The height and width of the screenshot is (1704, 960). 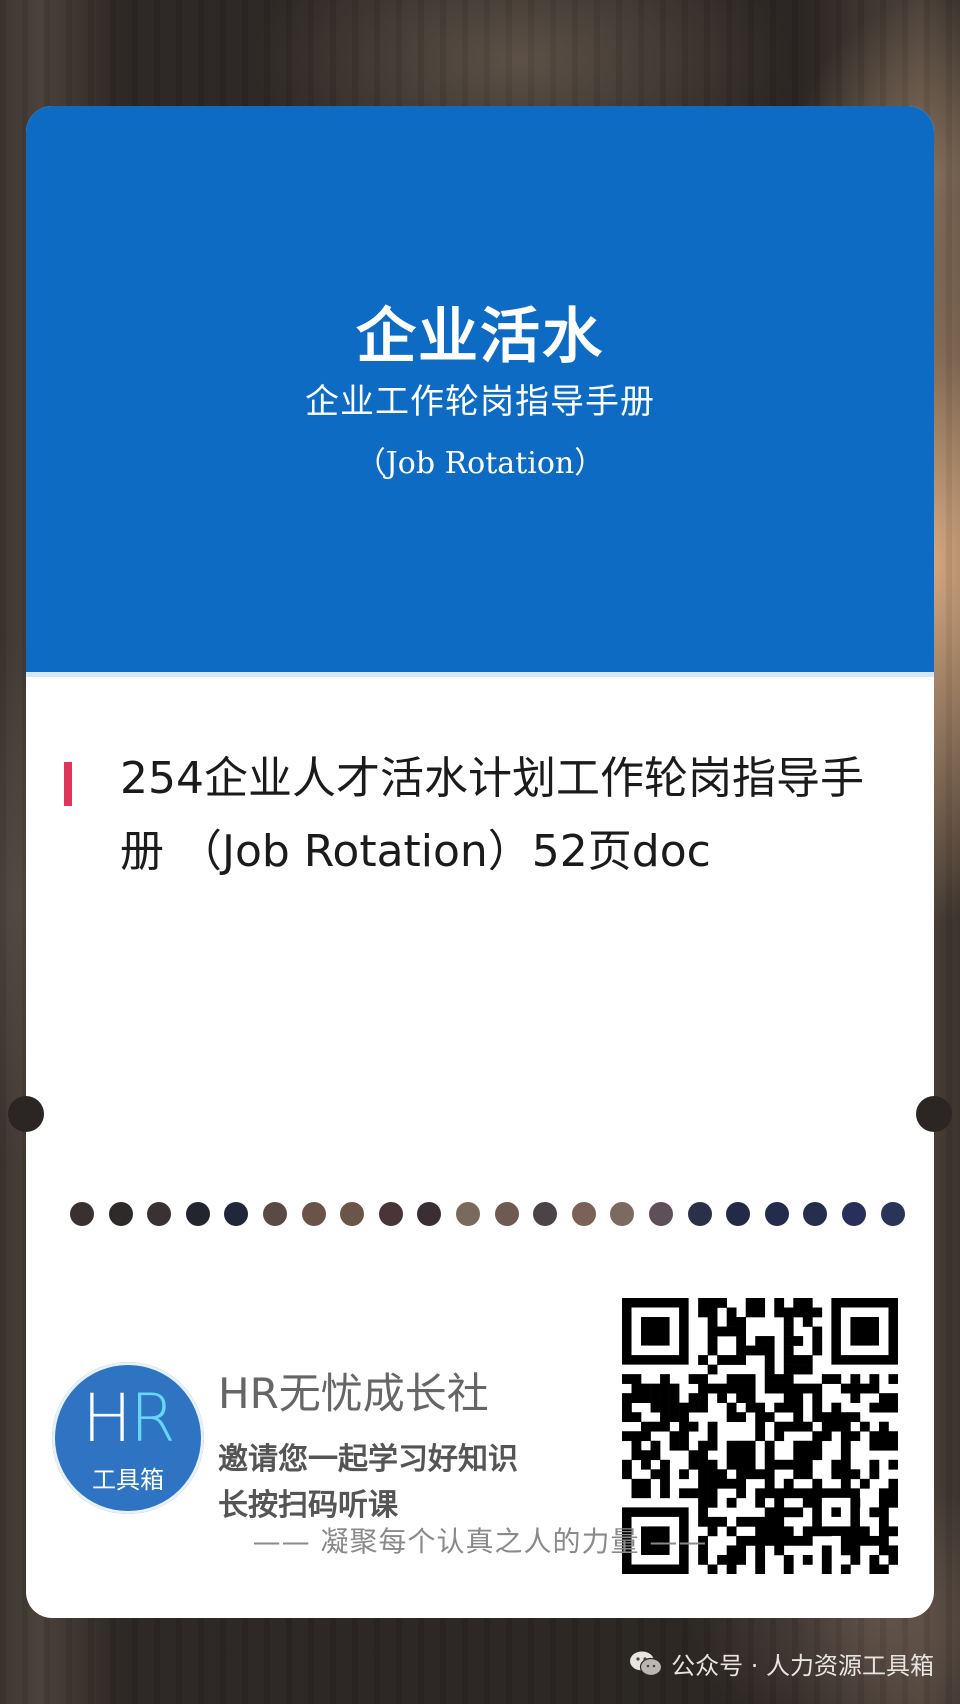 What do you see at coordinates (308, 1505) in the screenshot?
I see `scan-hint-text: 长按扫码听课` at bounding box center [308, 1505].